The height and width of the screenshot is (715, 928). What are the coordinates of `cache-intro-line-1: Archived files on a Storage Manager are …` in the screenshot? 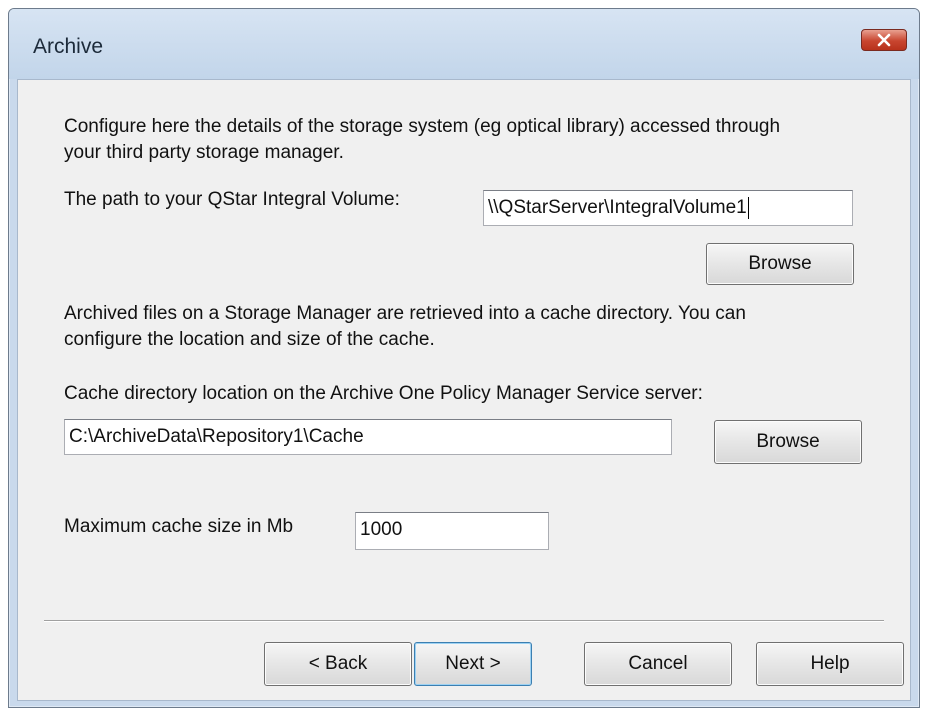 It's located at (405, 313).